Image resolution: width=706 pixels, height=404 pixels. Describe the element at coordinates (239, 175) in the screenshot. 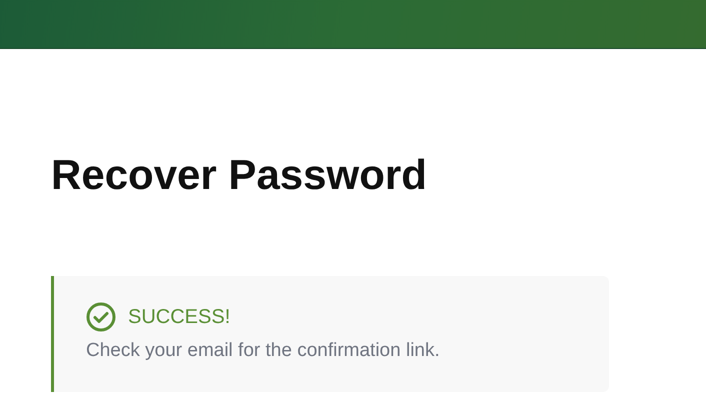

I see `page-title: Recover Password` at that location.